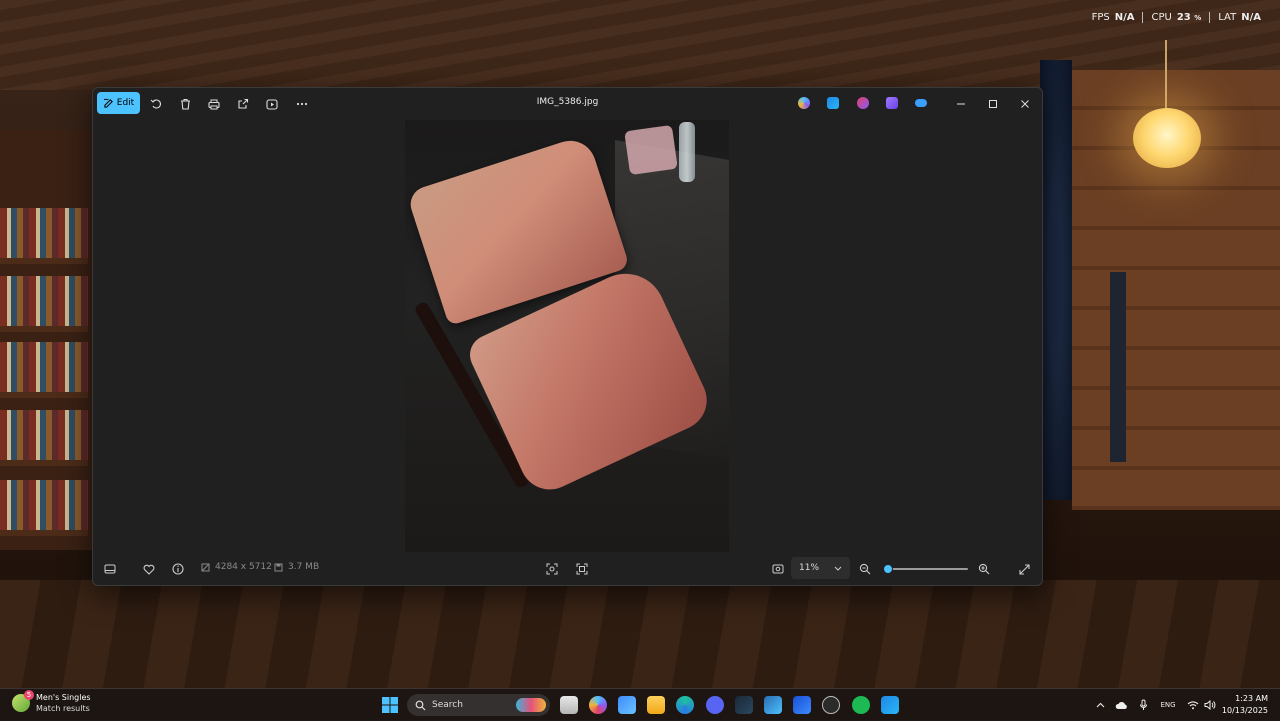 The width and height of the screenshot is (1280, 721). Describe the element at coordinates (1161, 17) in the screenshot. I see `cpu-label: CPU` at that location.